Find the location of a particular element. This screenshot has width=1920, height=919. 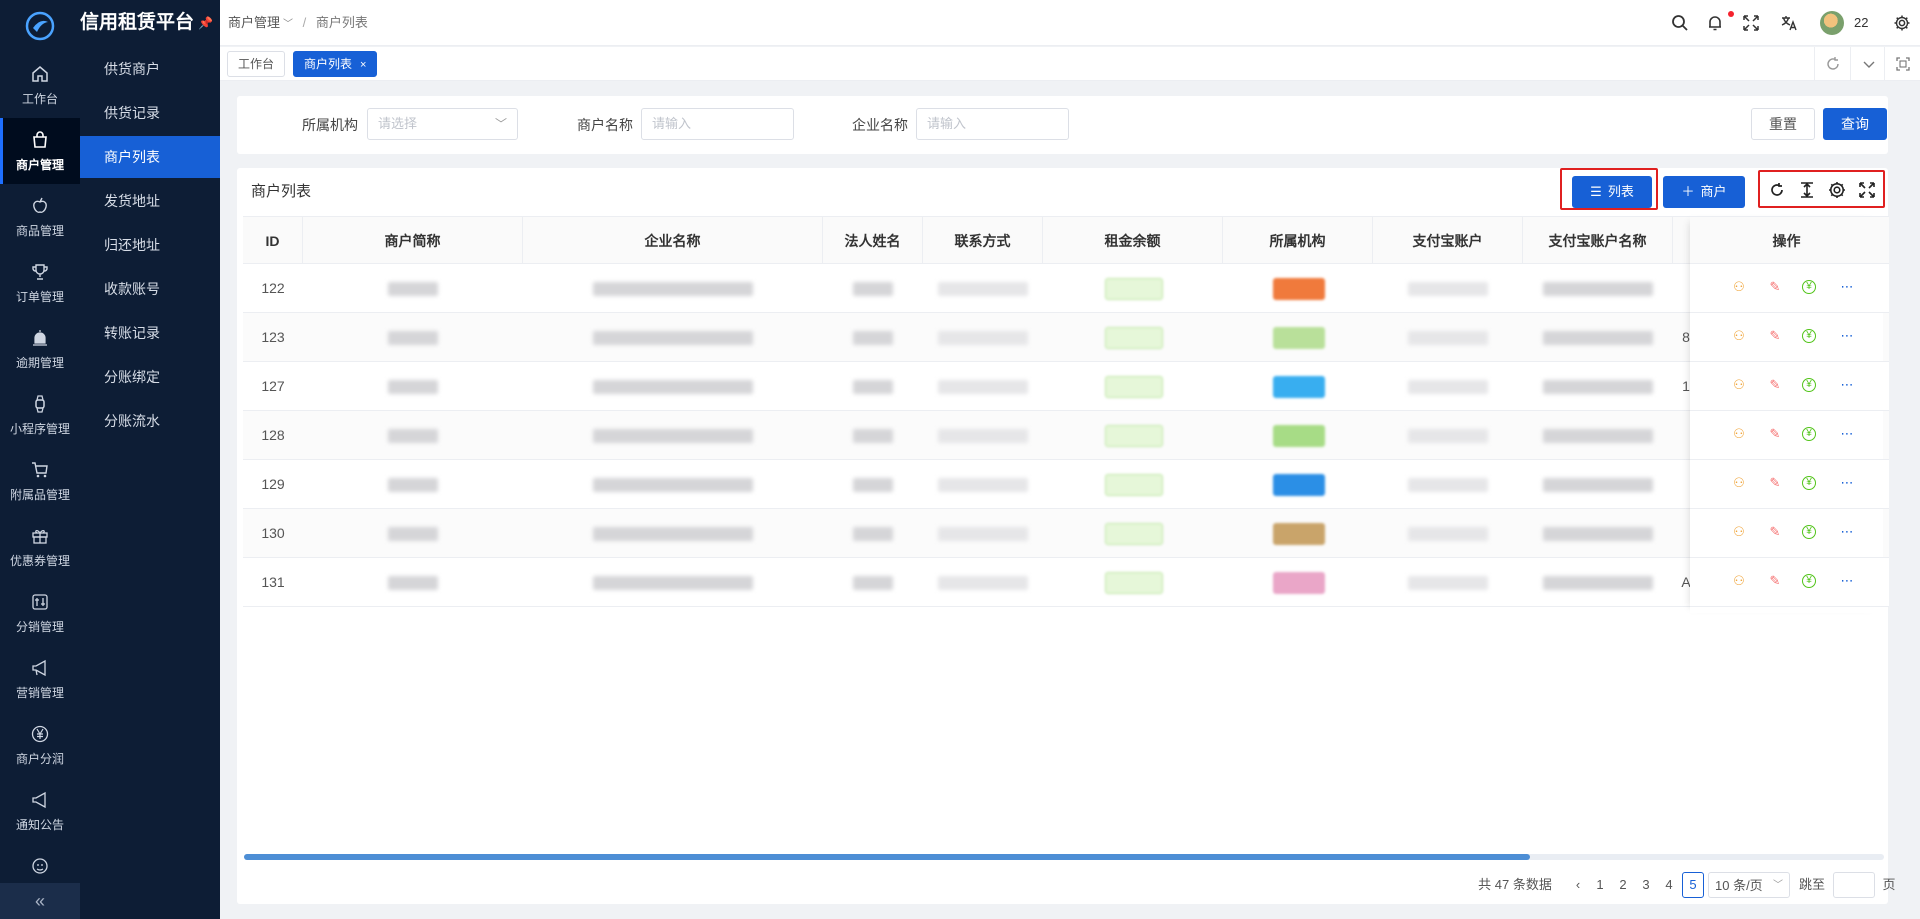

refresh-tab-button is located at coordinates (1832, 64).